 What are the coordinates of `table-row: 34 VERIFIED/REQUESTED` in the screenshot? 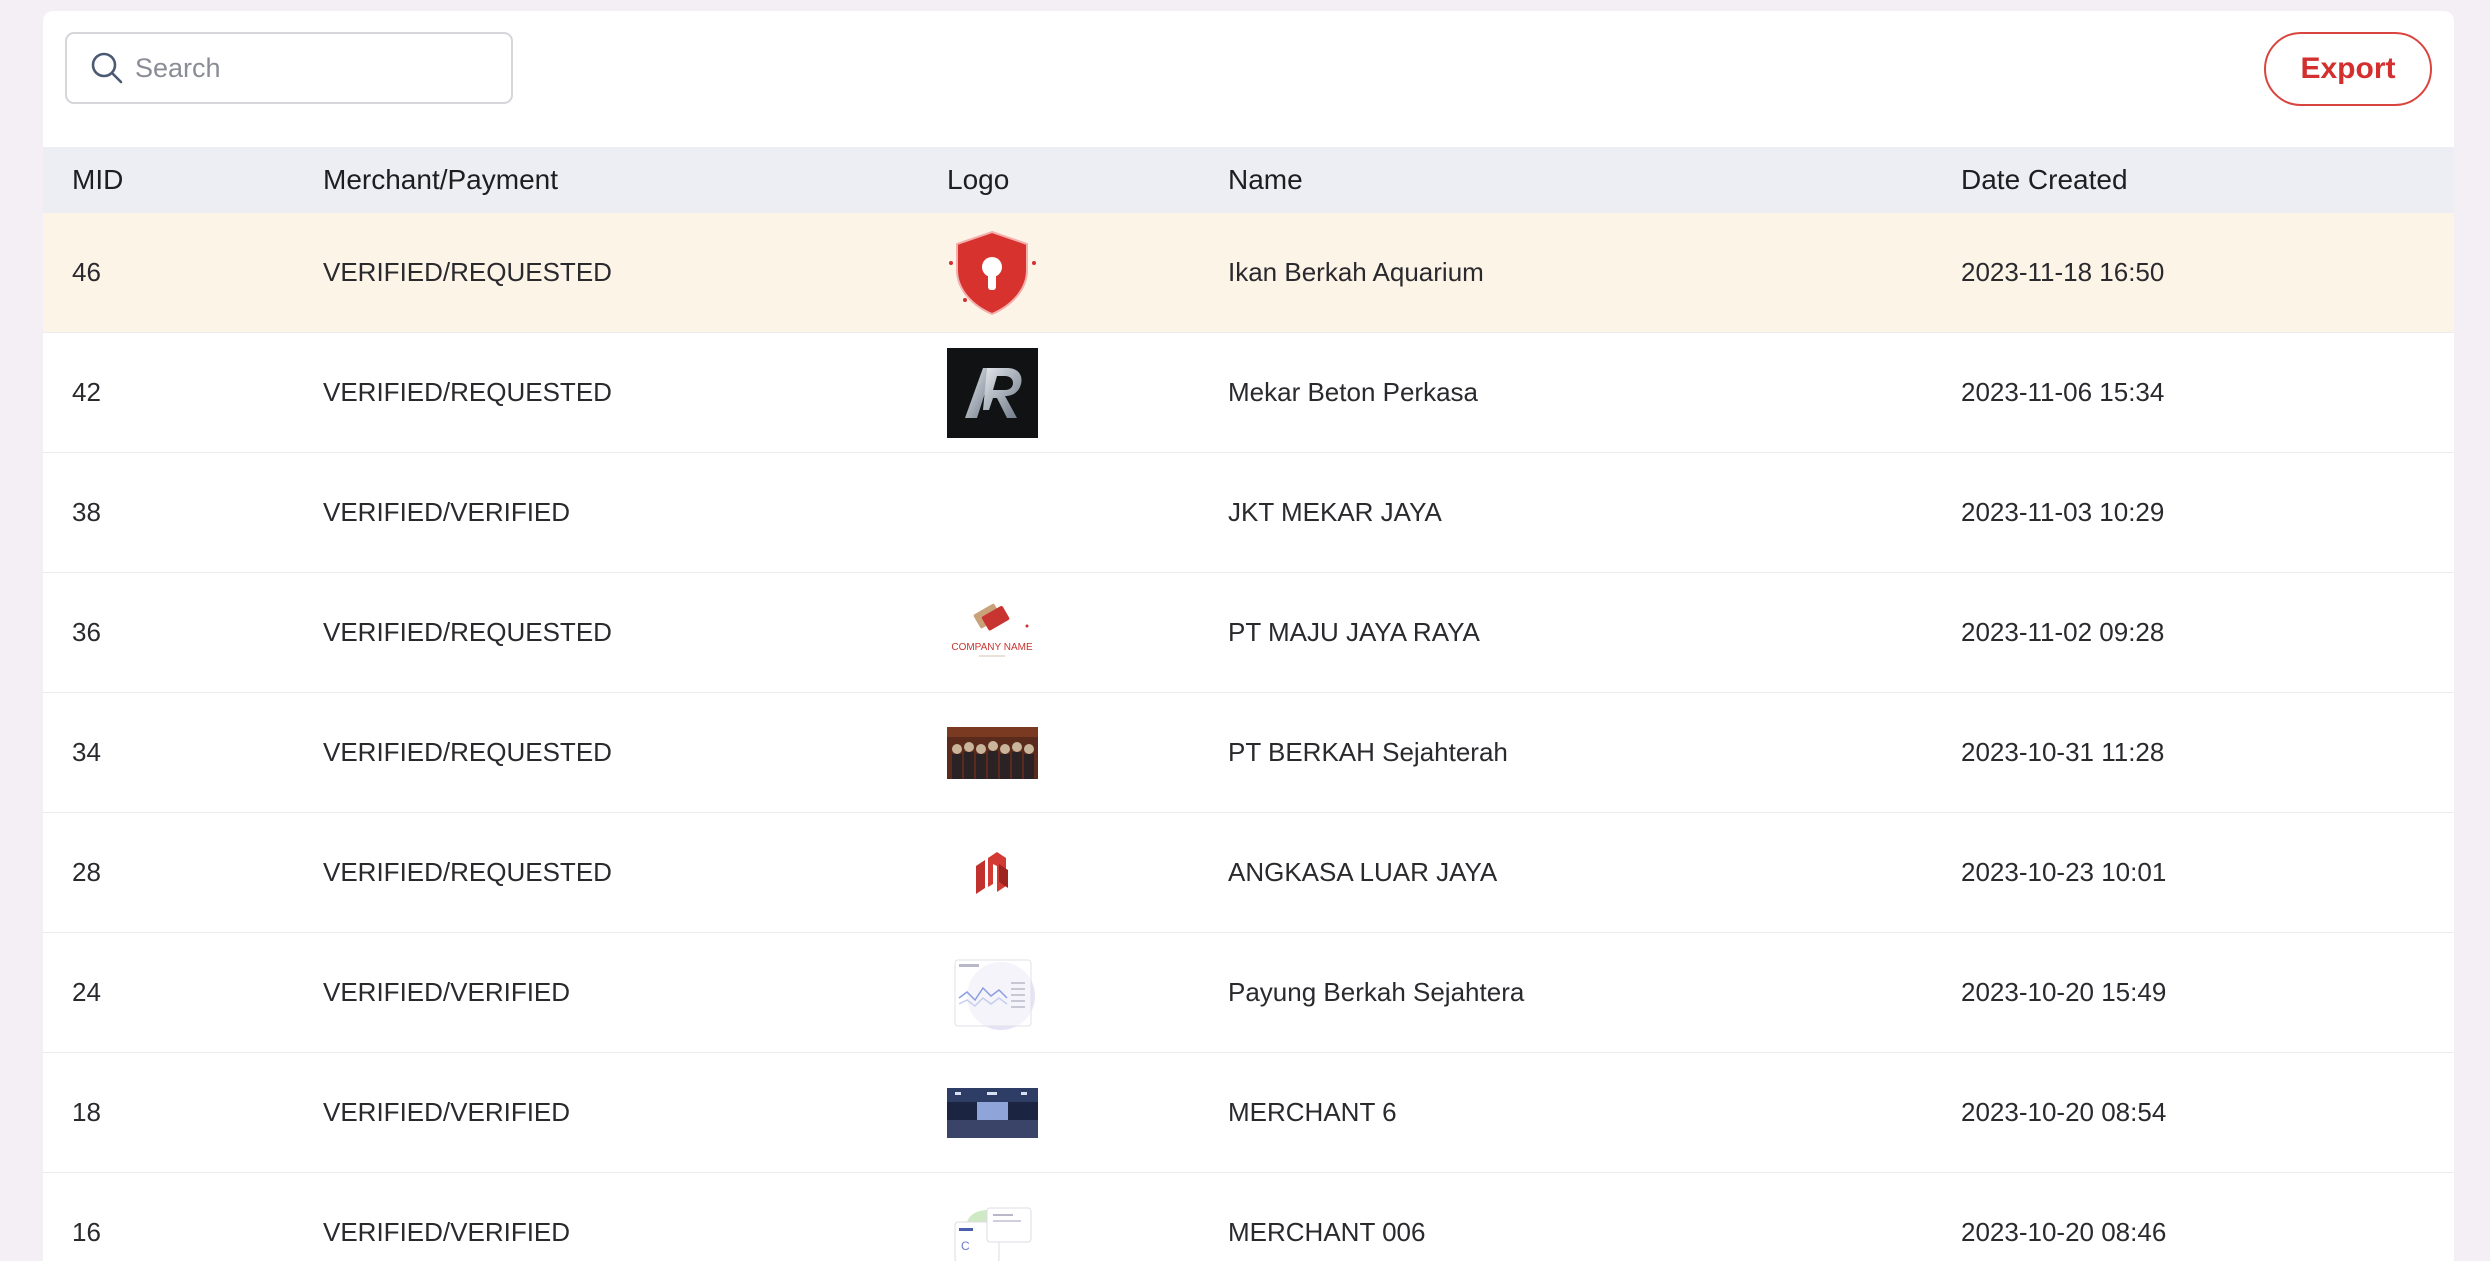 It's located at (1248, 753).